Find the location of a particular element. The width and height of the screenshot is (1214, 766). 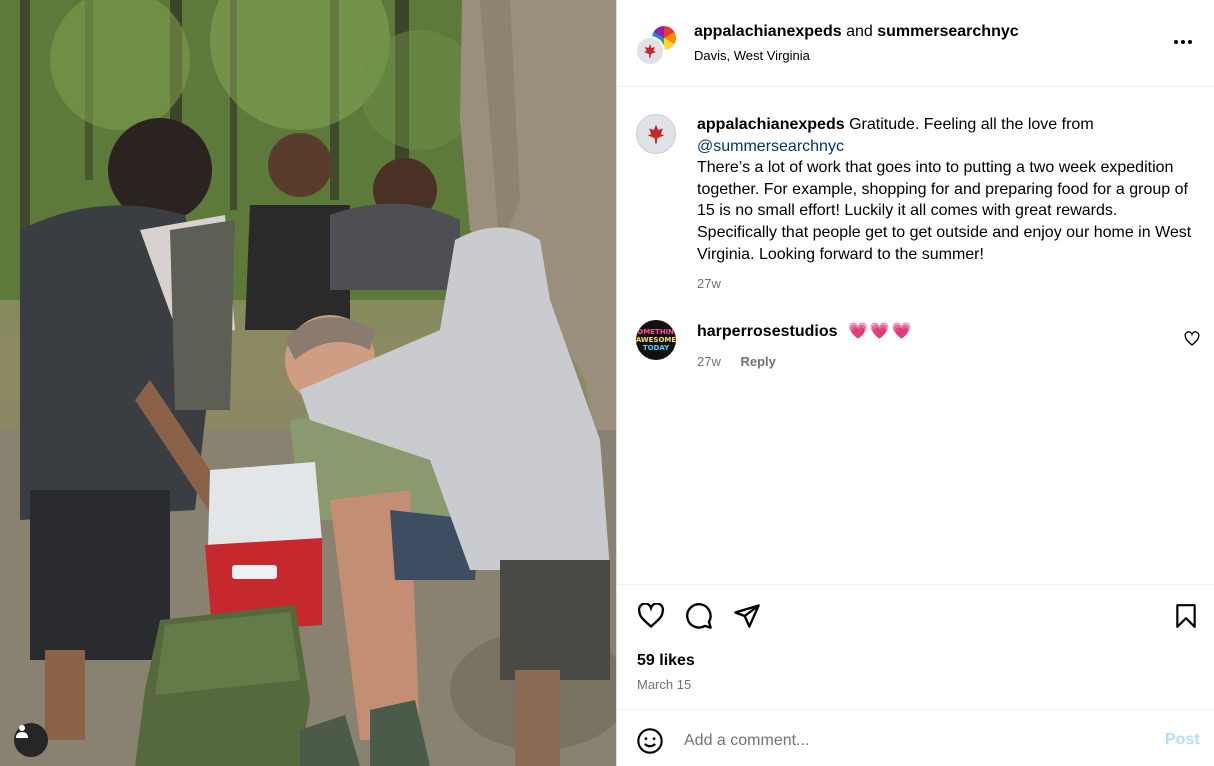

caption-author-avatar is located at coordinates (656, 134).